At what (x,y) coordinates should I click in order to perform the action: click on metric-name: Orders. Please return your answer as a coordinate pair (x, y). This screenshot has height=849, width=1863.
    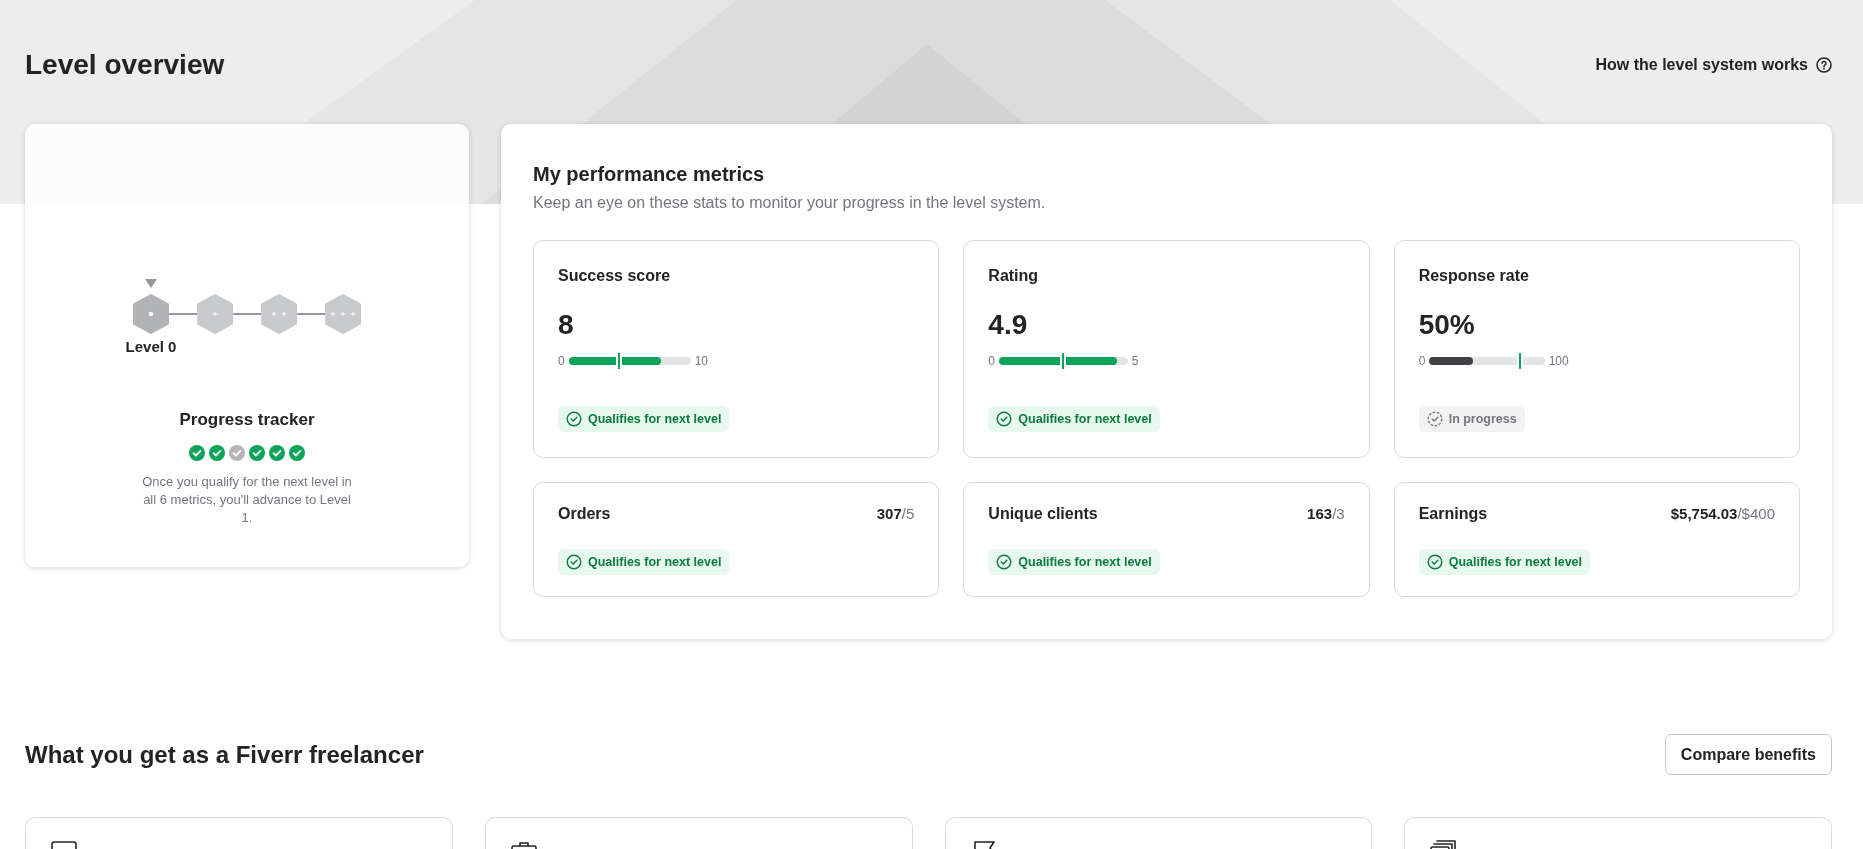
    Looking at the image, I should click on (584, 514).